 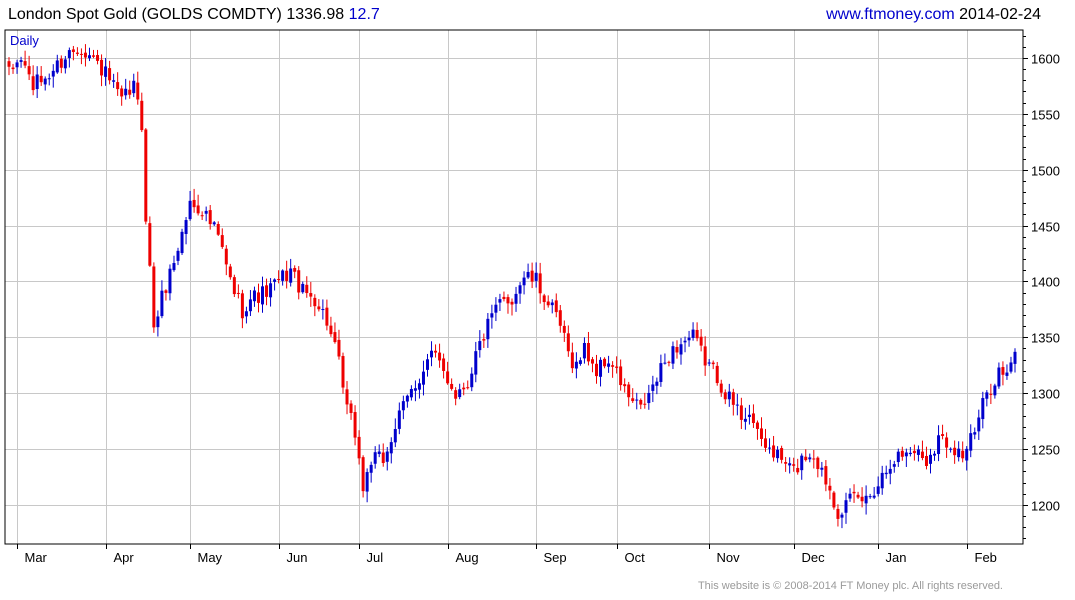 What do you see at coordinates (375, 557) in the screenshot?
I see `x-tick-label: Jul` at bounding box center [375, 557].